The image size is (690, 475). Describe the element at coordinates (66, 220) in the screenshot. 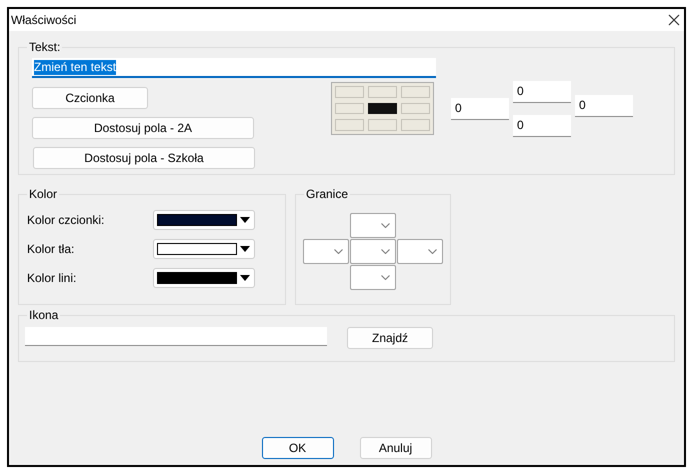

I see `color-label: Kolor czcionki:` at that location.